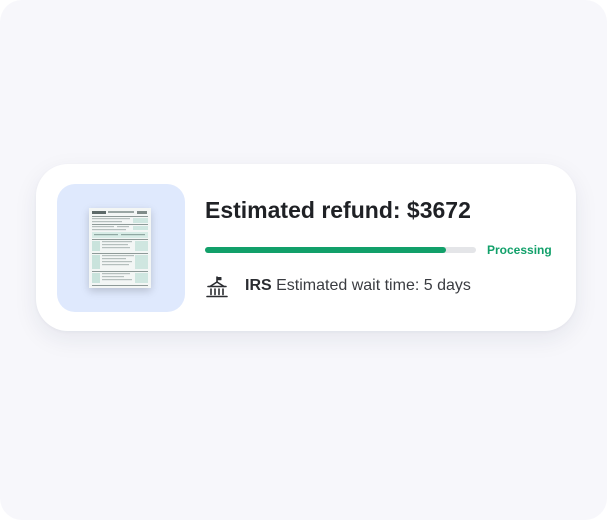 The height and width of the screenshot is (520, 607). What do you see at coordinates (519, 250) in the screenshot?
I see `processing-status-label: Processing` at bounding box center [519, 250].